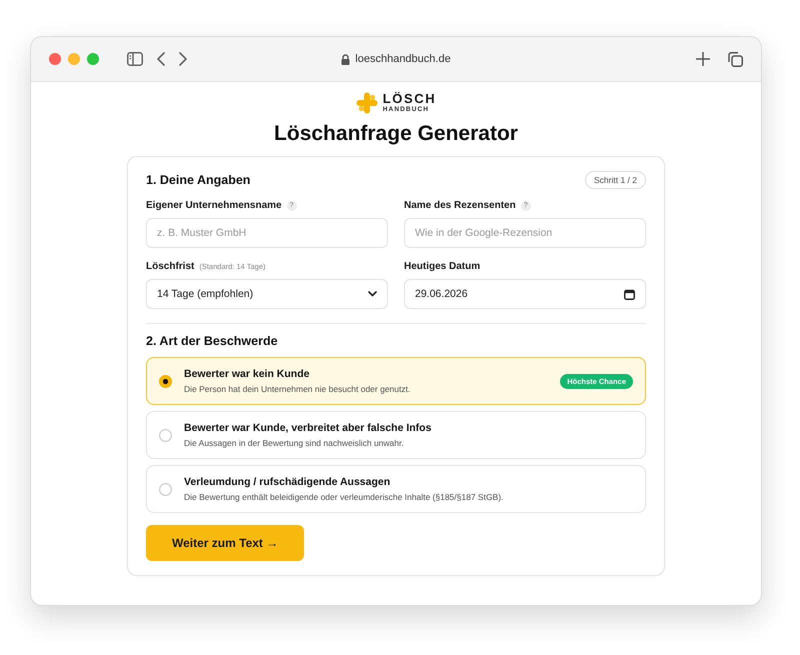 The image size is (800, 655). Describe the element at coordinates (161, 59) in the screenshot. I see `back-icon` at that location.